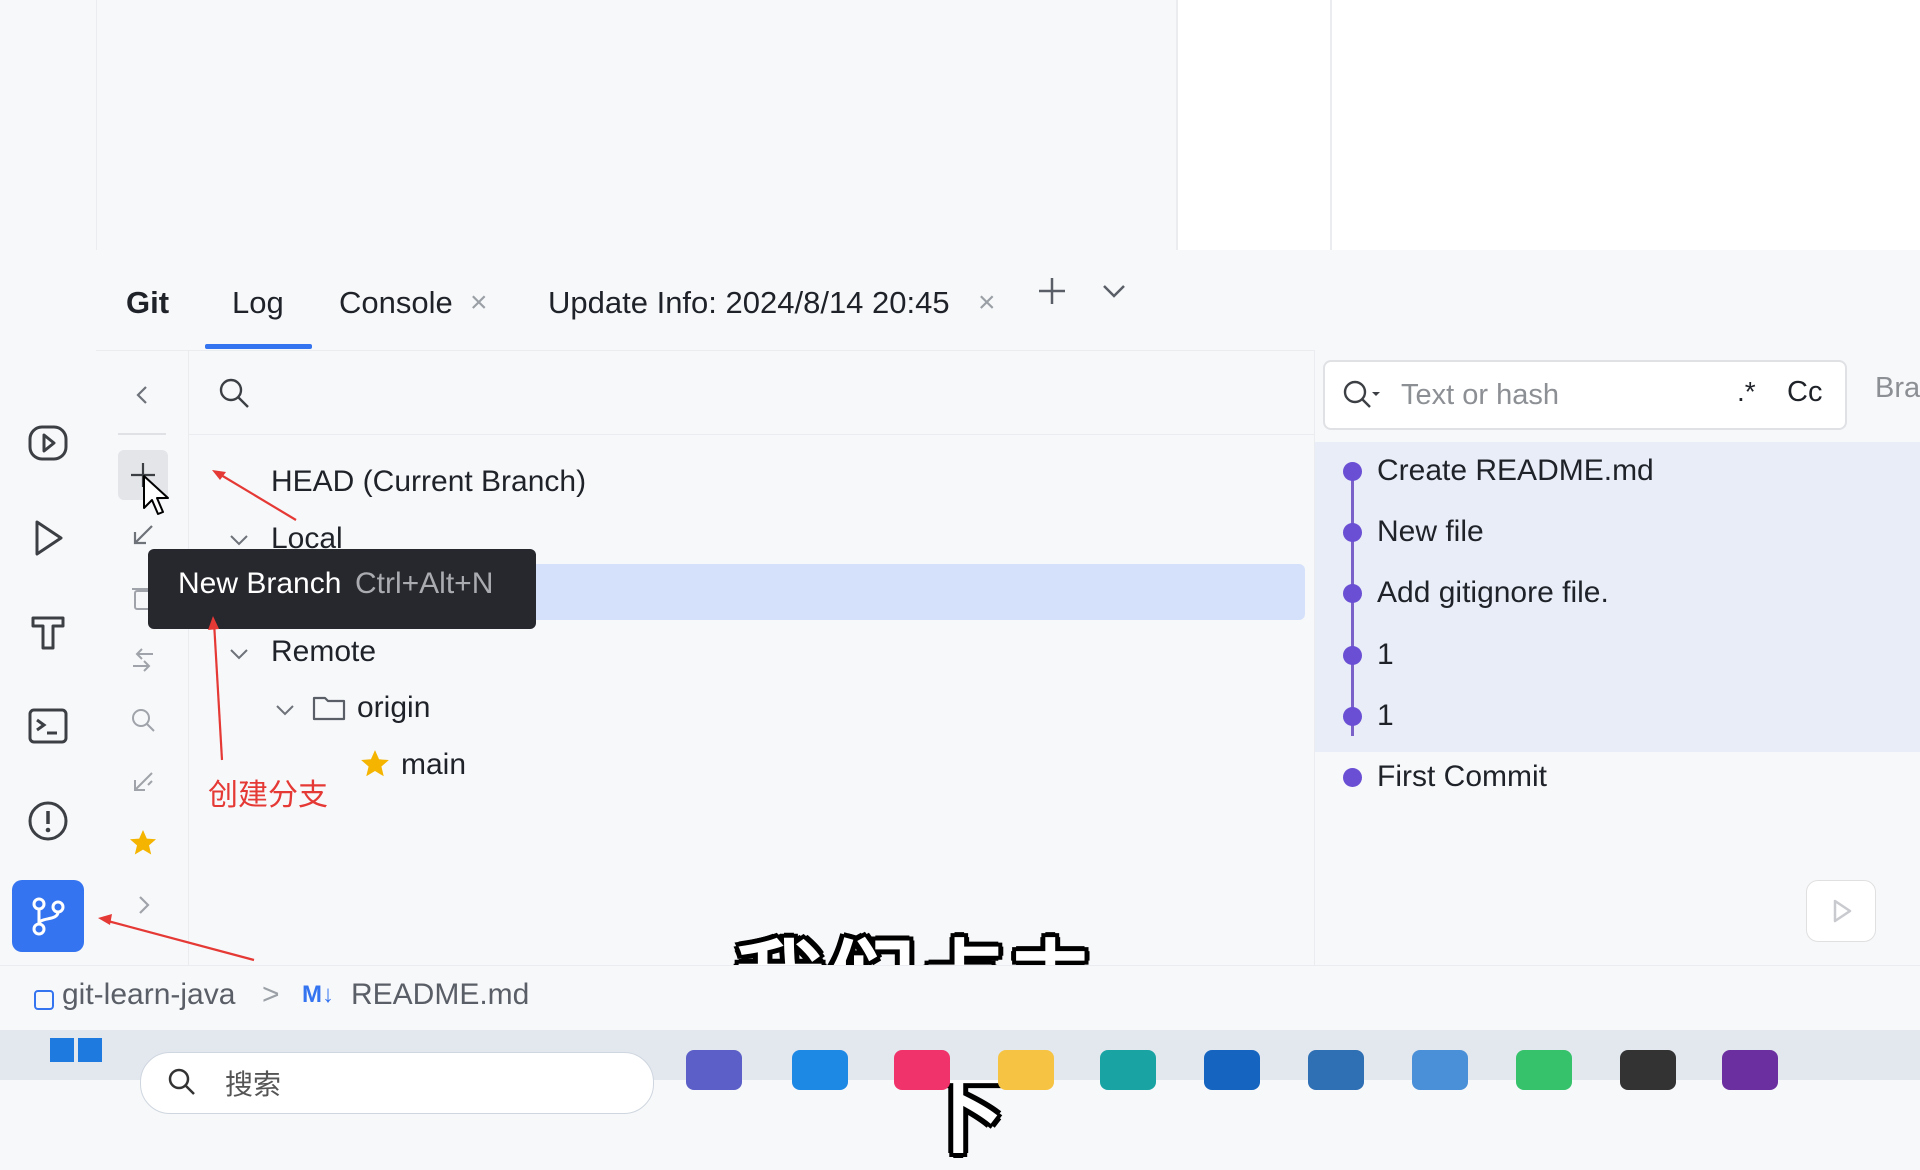  Describe the element at coordinates (48, 726) in the screenshot. I see `terminal-icon` at that location.